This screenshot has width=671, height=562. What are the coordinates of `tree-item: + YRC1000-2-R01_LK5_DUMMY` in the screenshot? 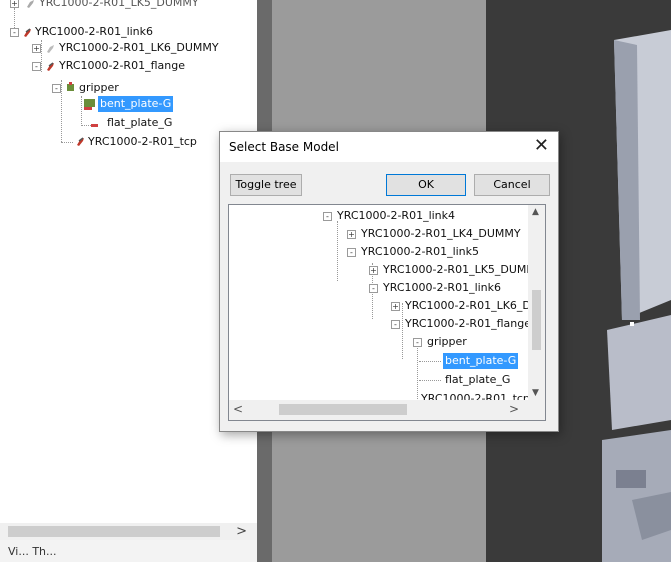 It's located at (132, 5).